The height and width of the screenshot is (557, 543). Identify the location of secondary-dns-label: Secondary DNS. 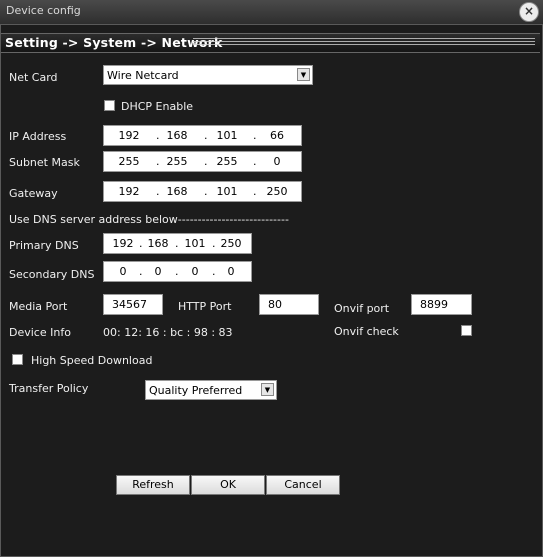
(52, 274).